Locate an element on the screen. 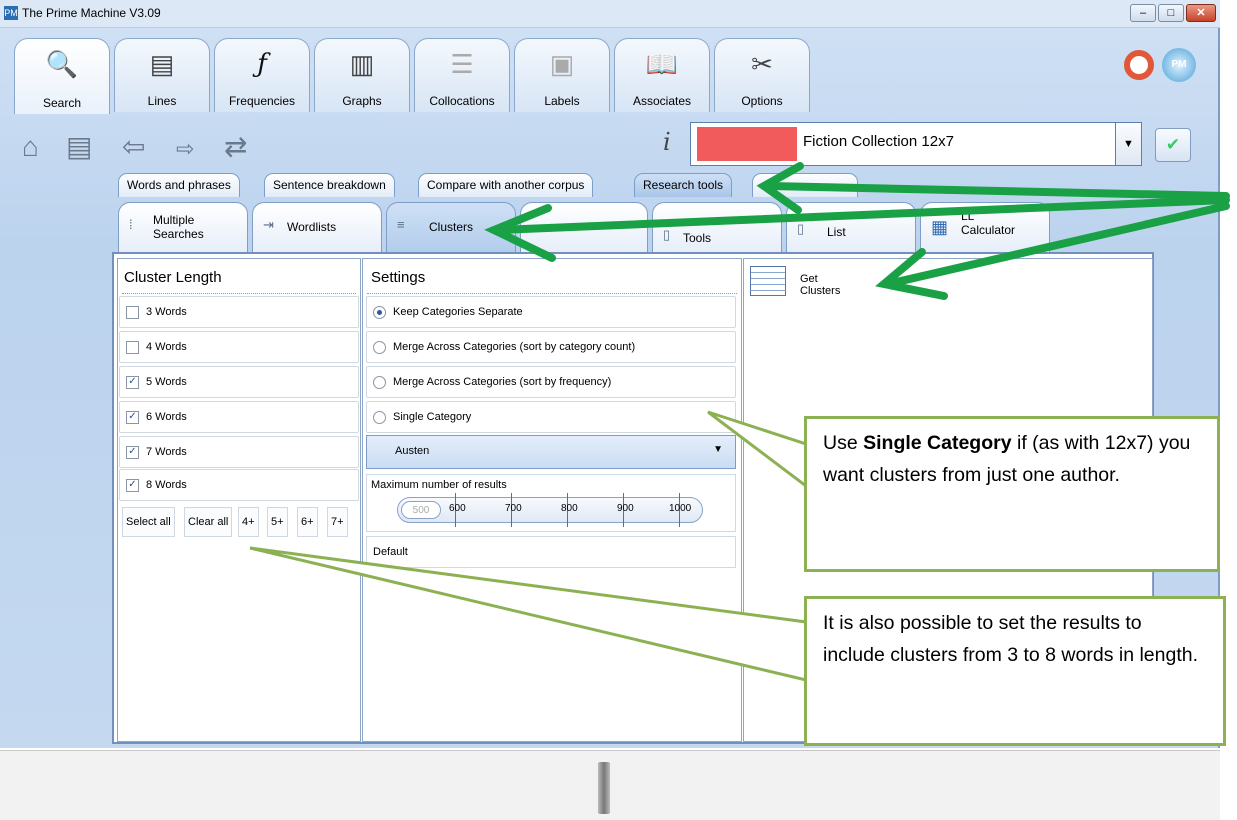 This screenshot has width=1237, height=820. tab-options-label: Options is located at coordinates (762, 101).